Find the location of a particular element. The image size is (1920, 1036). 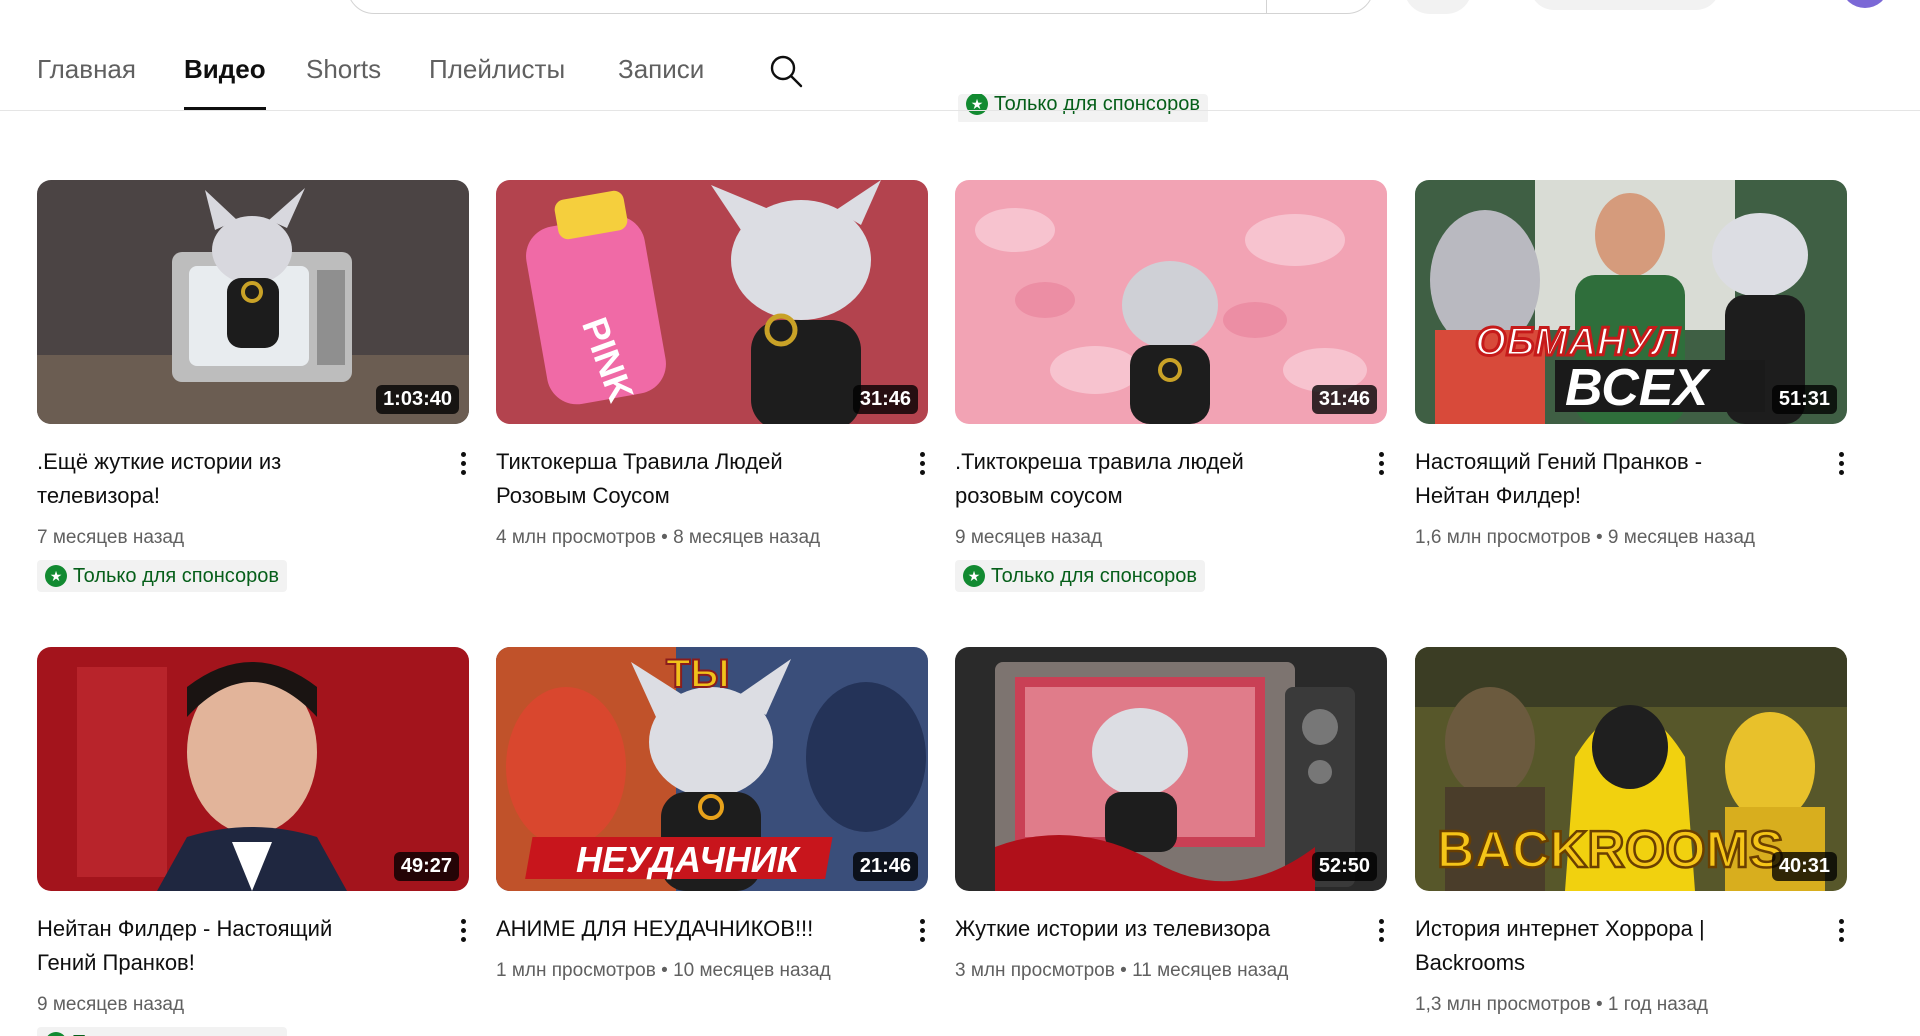

video-views: 1,6 млн просмотров is located at coordinates (1503, 537).